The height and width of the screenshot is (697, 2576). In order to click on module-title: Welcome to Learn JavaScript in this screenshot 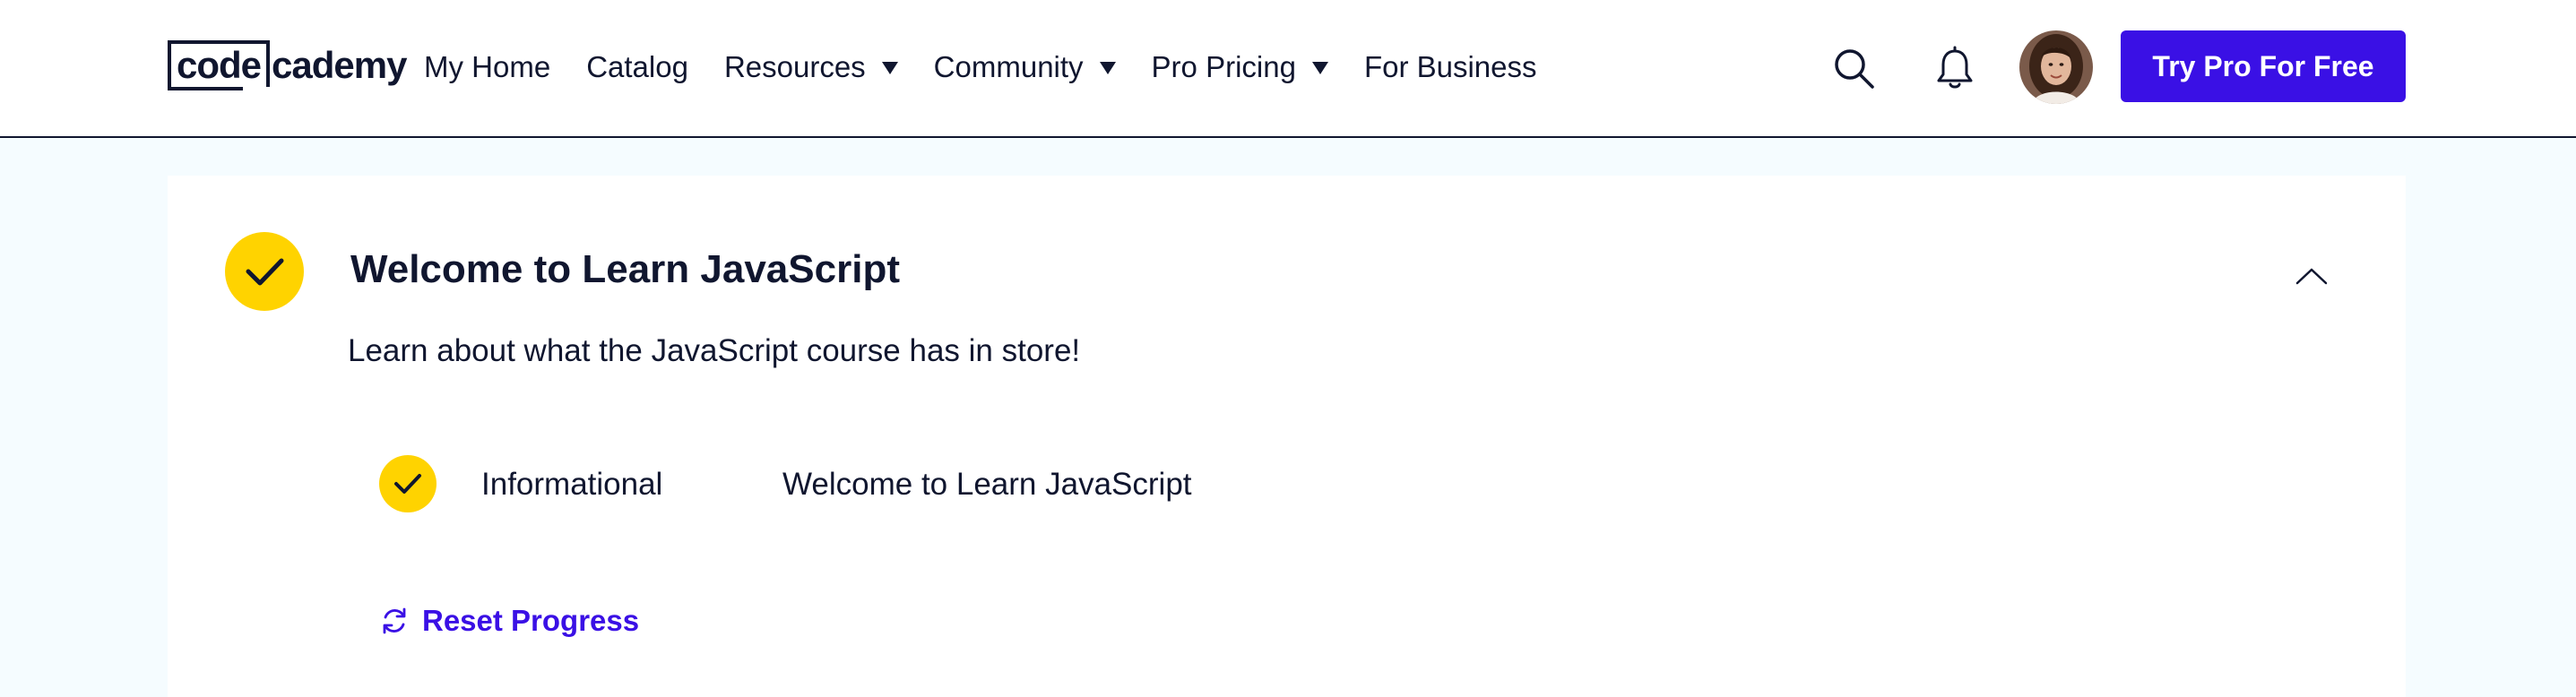, I will do `click(625, 269)`.